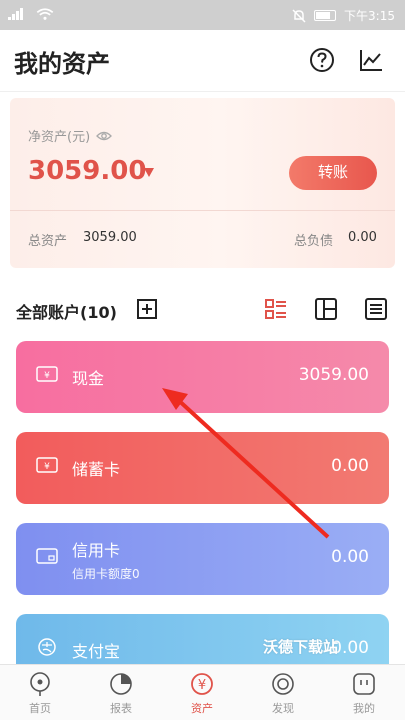 The height and width of the screenshot is (720, 405). I want to click on all-accounts-title: 全部账户(10), so click(66, 312).